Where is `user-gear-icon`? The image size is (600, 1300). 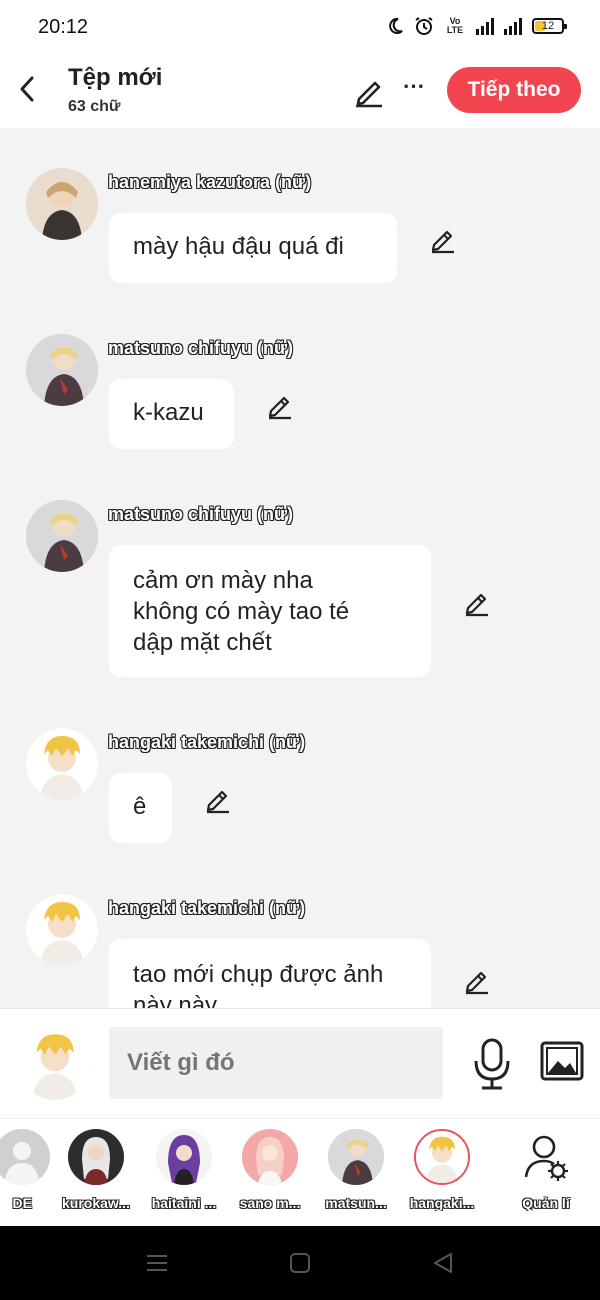 user-gear-icon is located at coordinates (546, 1158).